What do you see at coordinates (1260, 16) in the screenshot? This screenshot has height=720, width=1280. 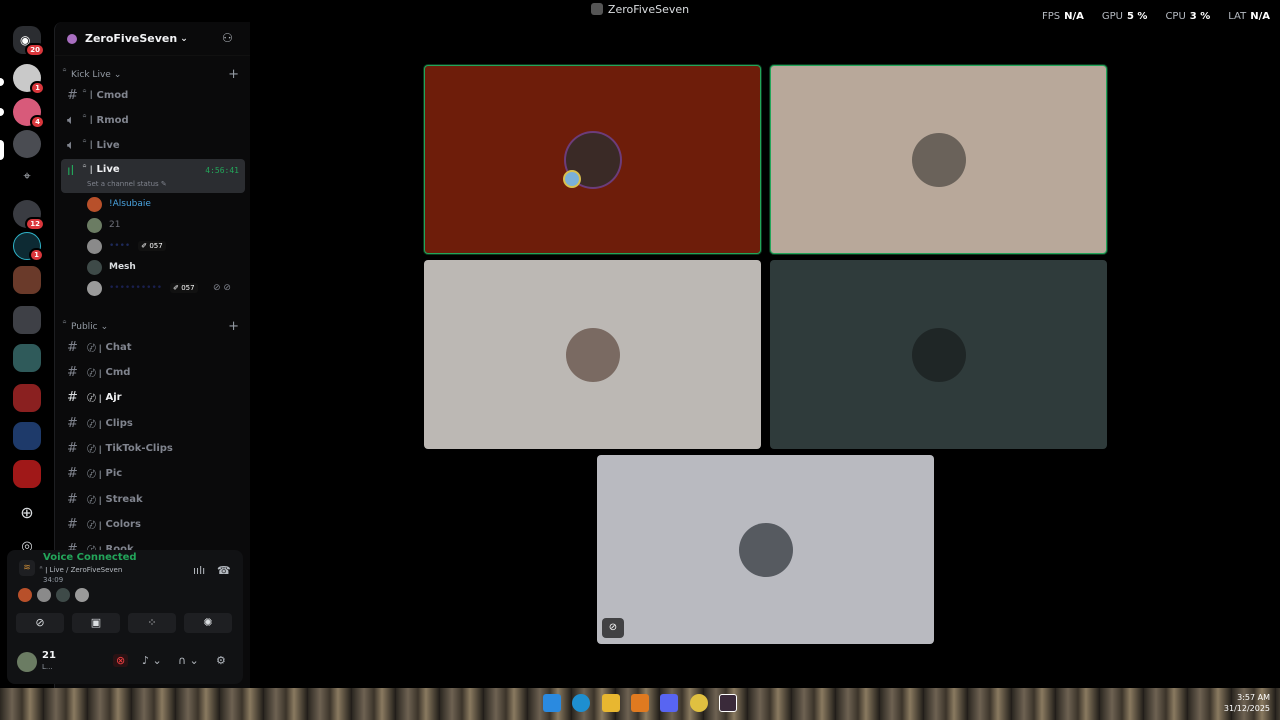 I see `lat-value: N/A` at bounding box center [1260, 16].